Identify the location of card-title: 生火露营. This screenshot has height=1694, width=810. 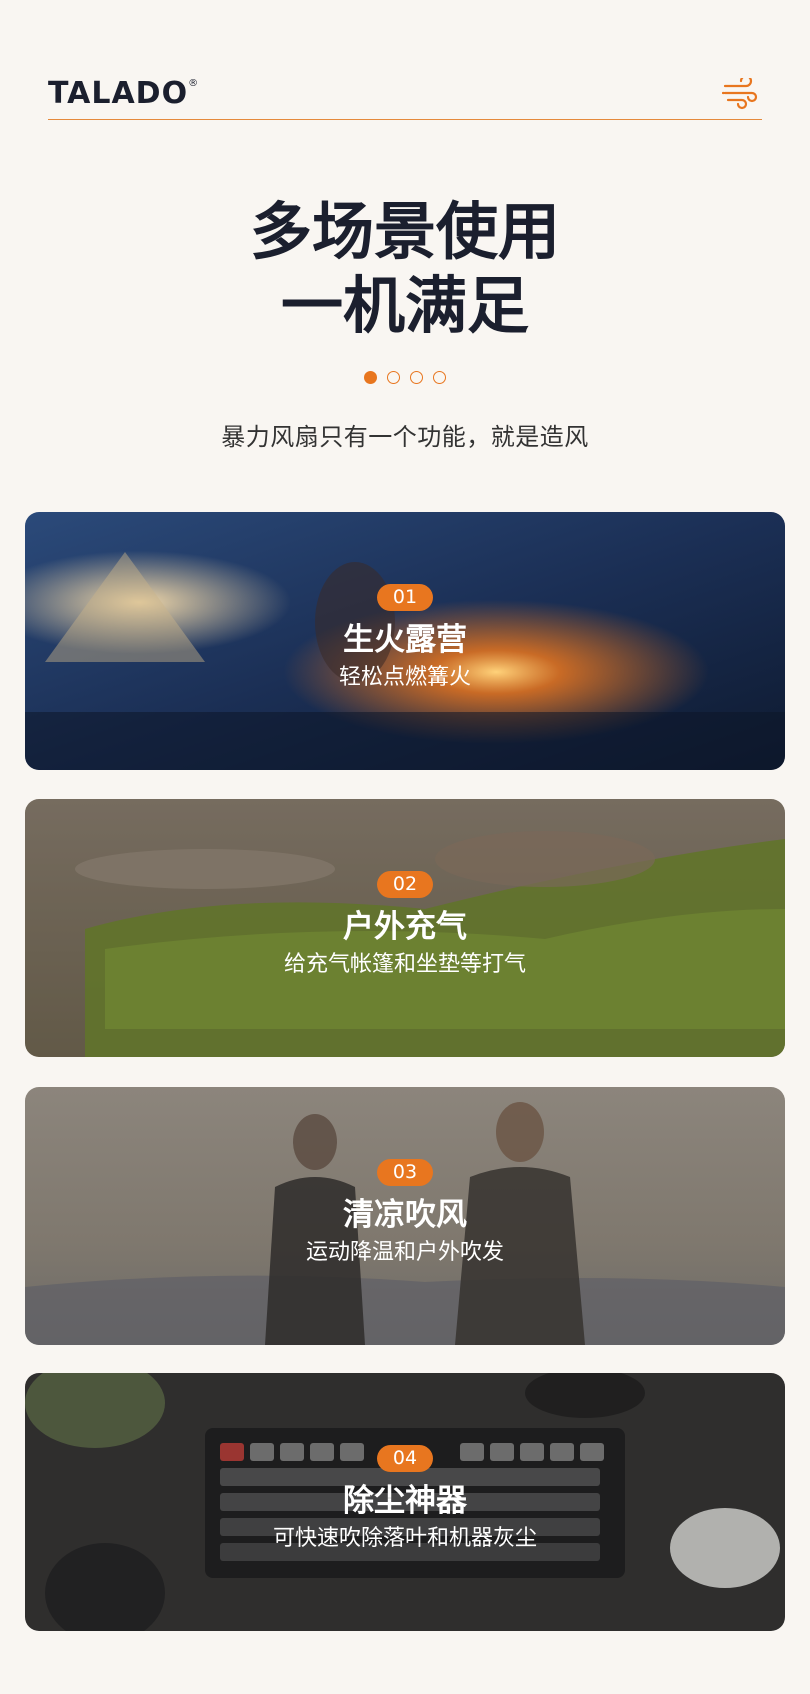
(405, 640).